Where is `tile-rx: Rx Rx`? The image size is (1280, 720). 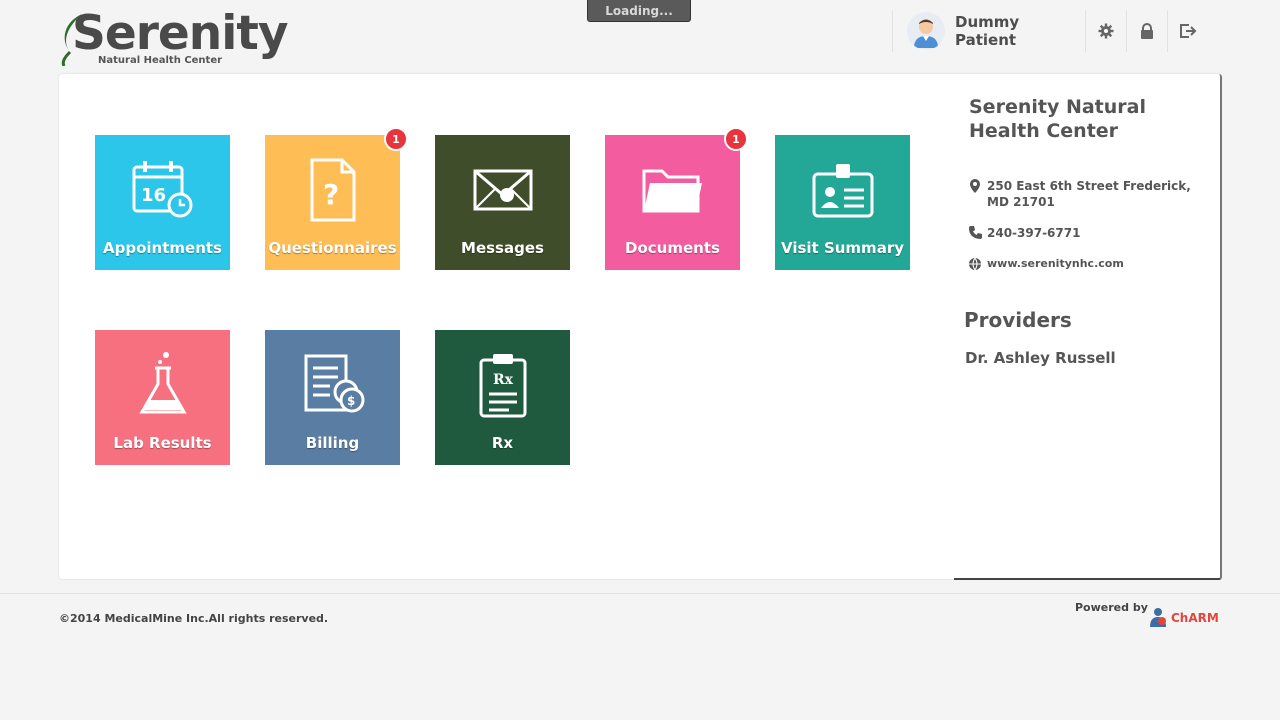
tile-rx: Rx Rx is located at coordinates (502, 397).